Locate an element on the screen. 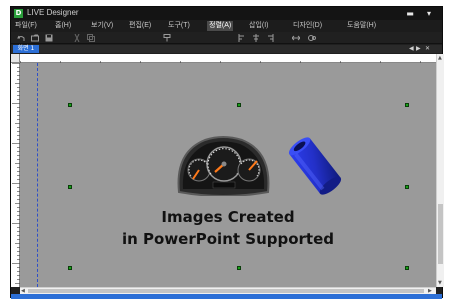  vertical-ruler is located at coordinates (15, 175).